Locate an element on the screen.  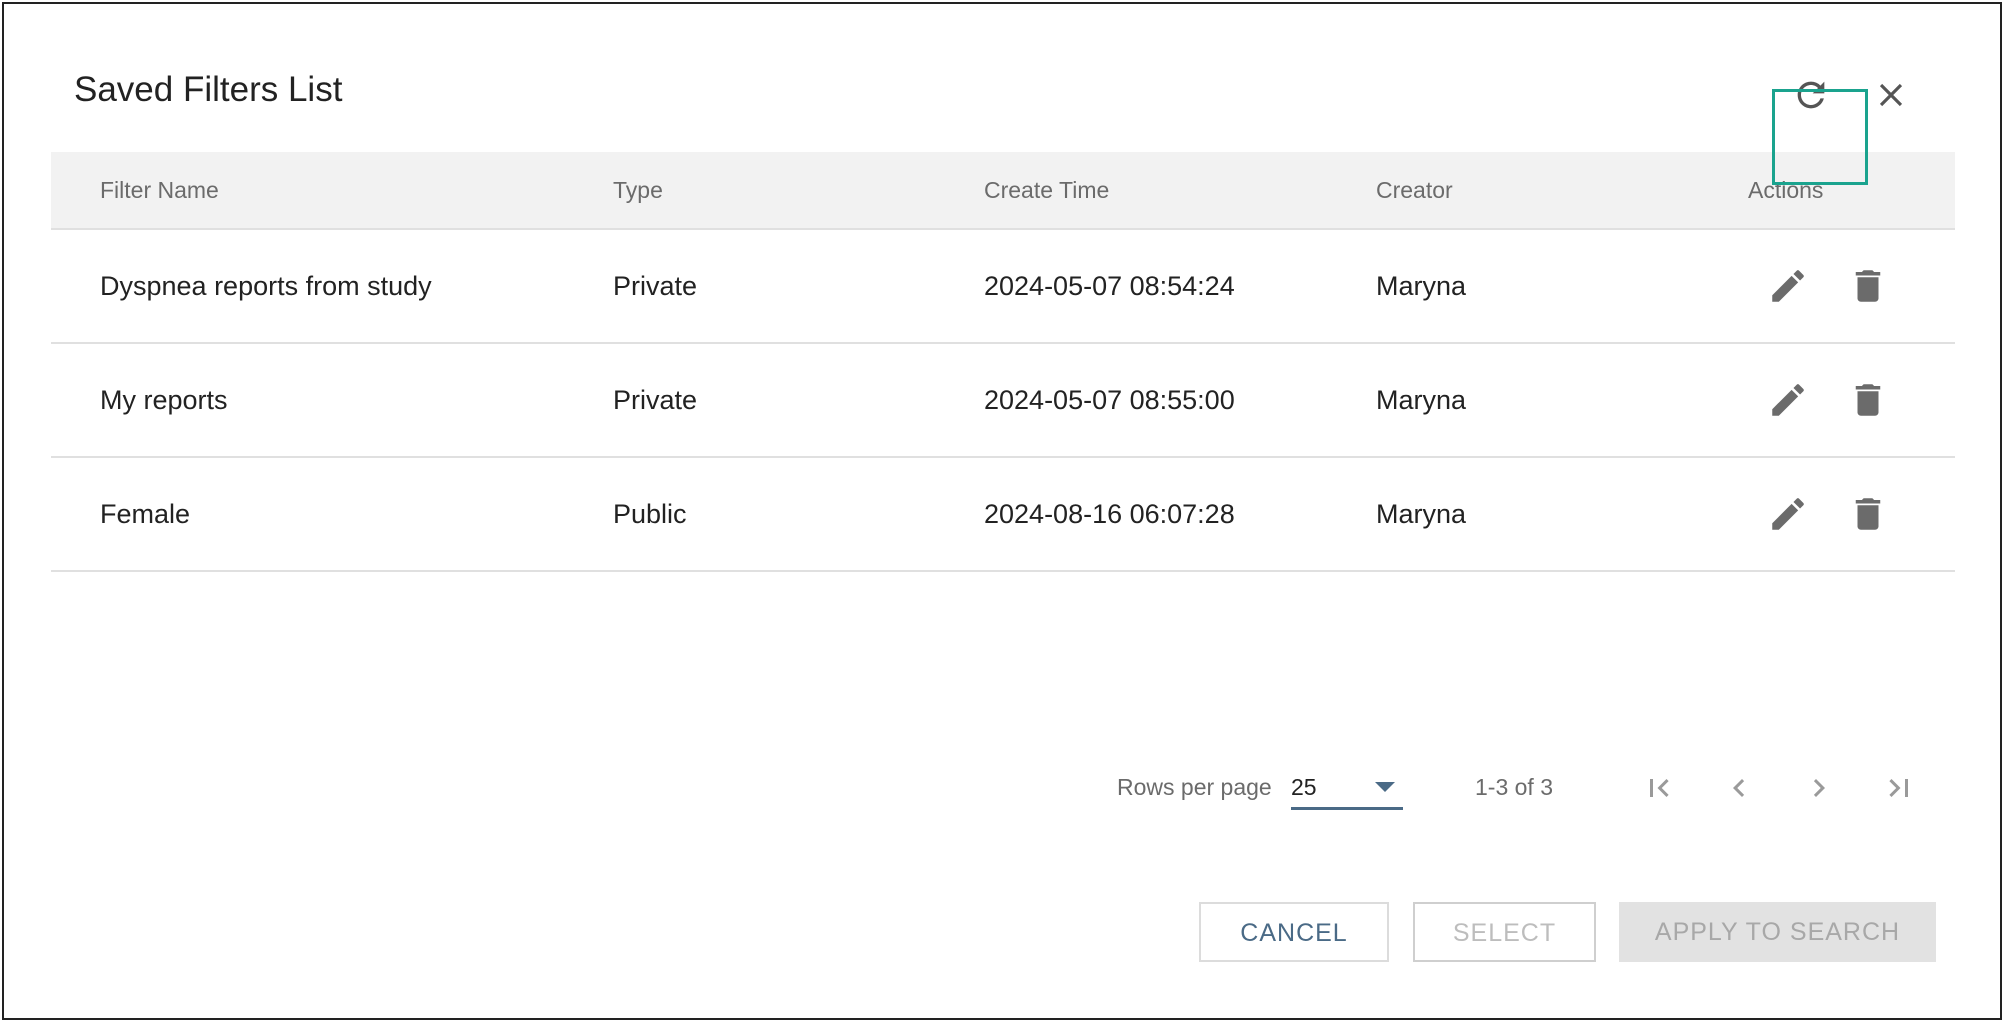
prev-page-icon is located at coordinates (1739, 788).